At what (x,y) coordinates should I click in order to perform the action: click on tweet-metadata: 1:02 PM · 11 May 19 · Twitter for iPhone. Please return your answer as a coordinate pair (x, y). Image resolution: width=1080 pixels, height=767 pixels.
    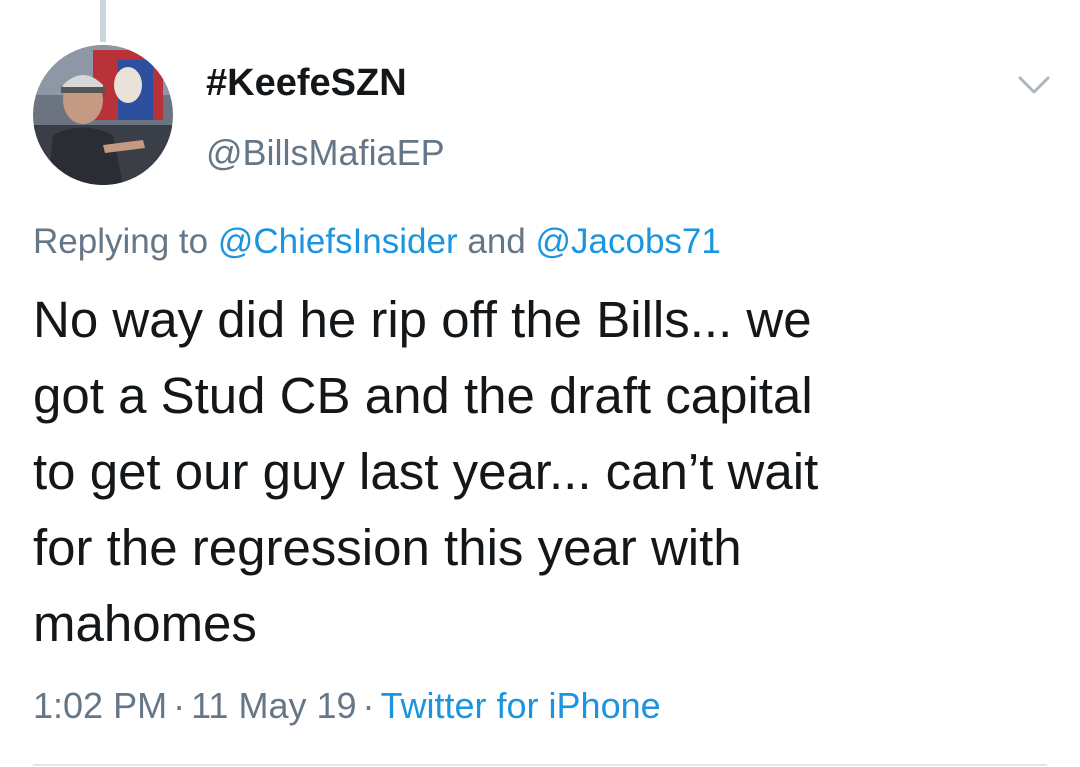
    Looking at the image, I should click on (347, 706).